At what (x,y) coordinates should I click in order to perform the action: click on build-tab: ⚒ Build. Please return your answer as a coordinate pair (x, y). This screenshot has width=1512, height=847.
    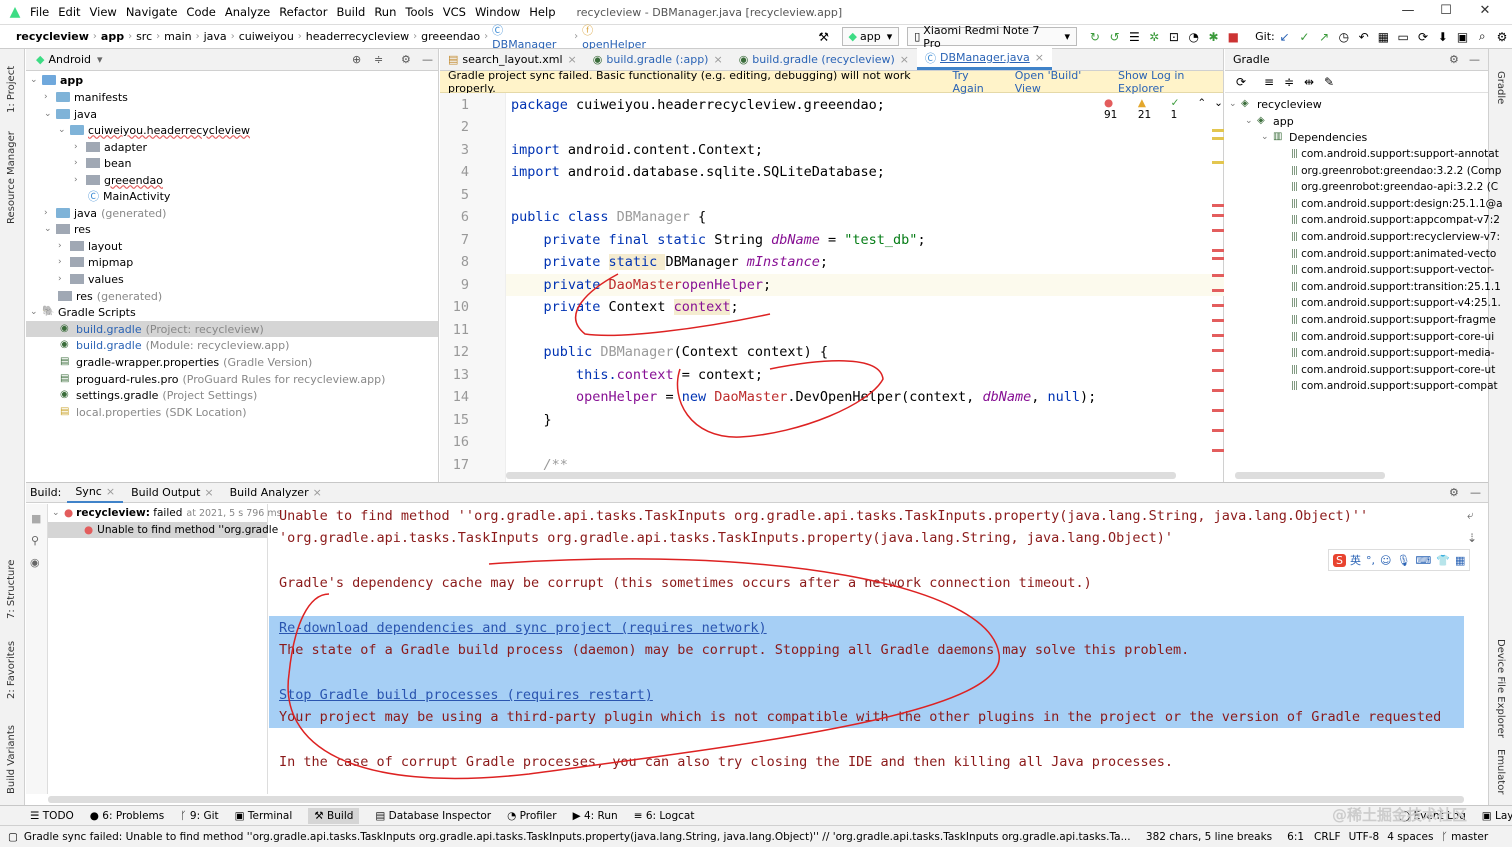
    Looking at the image, I should click on (334, 815).